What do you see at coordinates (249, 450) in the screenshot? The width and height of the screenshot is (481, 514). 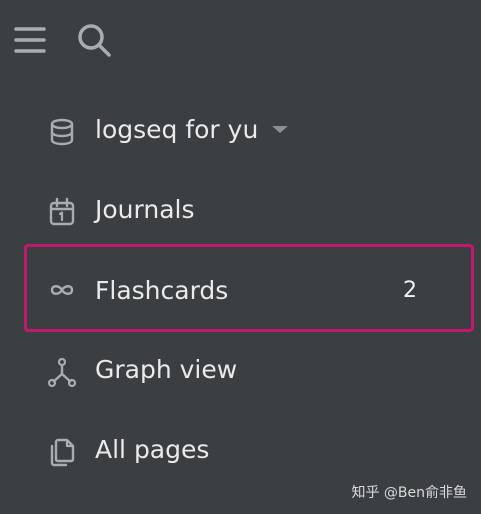 I see `sidebar-item-all-pages: All pages` at bounding box center [249, 450].